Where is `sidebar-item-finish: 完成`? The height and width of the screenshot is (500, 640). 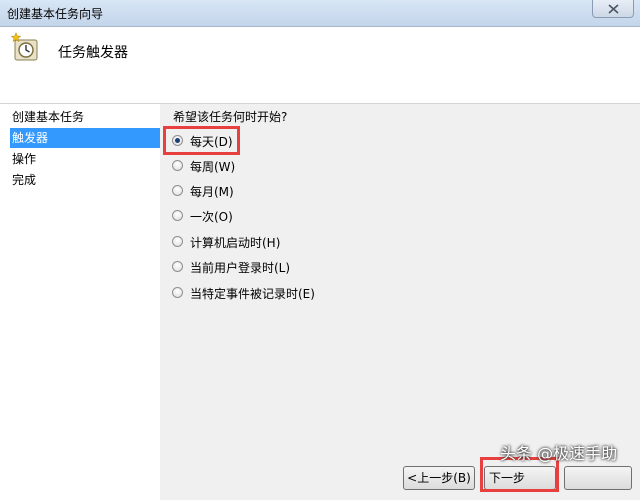
sidebar-item-finish: 完成 is located at coordinates (85, 180).